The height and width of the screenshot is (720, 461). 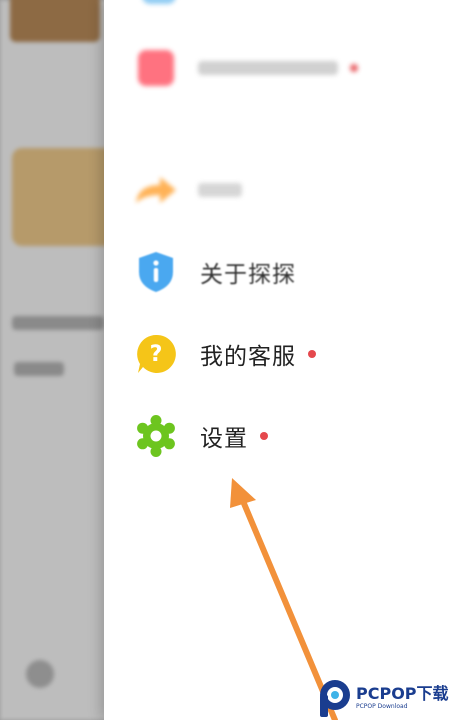 What do you see at coordinates (248, 357) in the screenshot?
I see `menu-item-label: 我的客服` at bounding box center [248, 357].